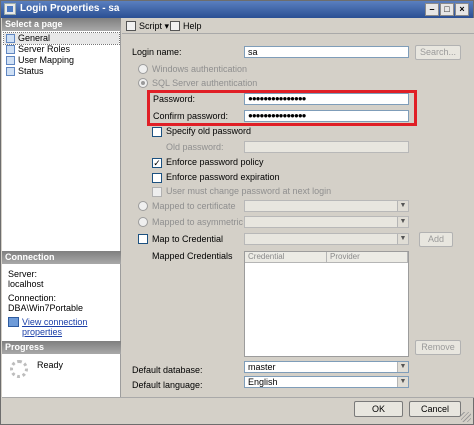  Describe the element at coordinates (157, 132) in the screenshot. I see `specify-old-password-checkbox` at that location.